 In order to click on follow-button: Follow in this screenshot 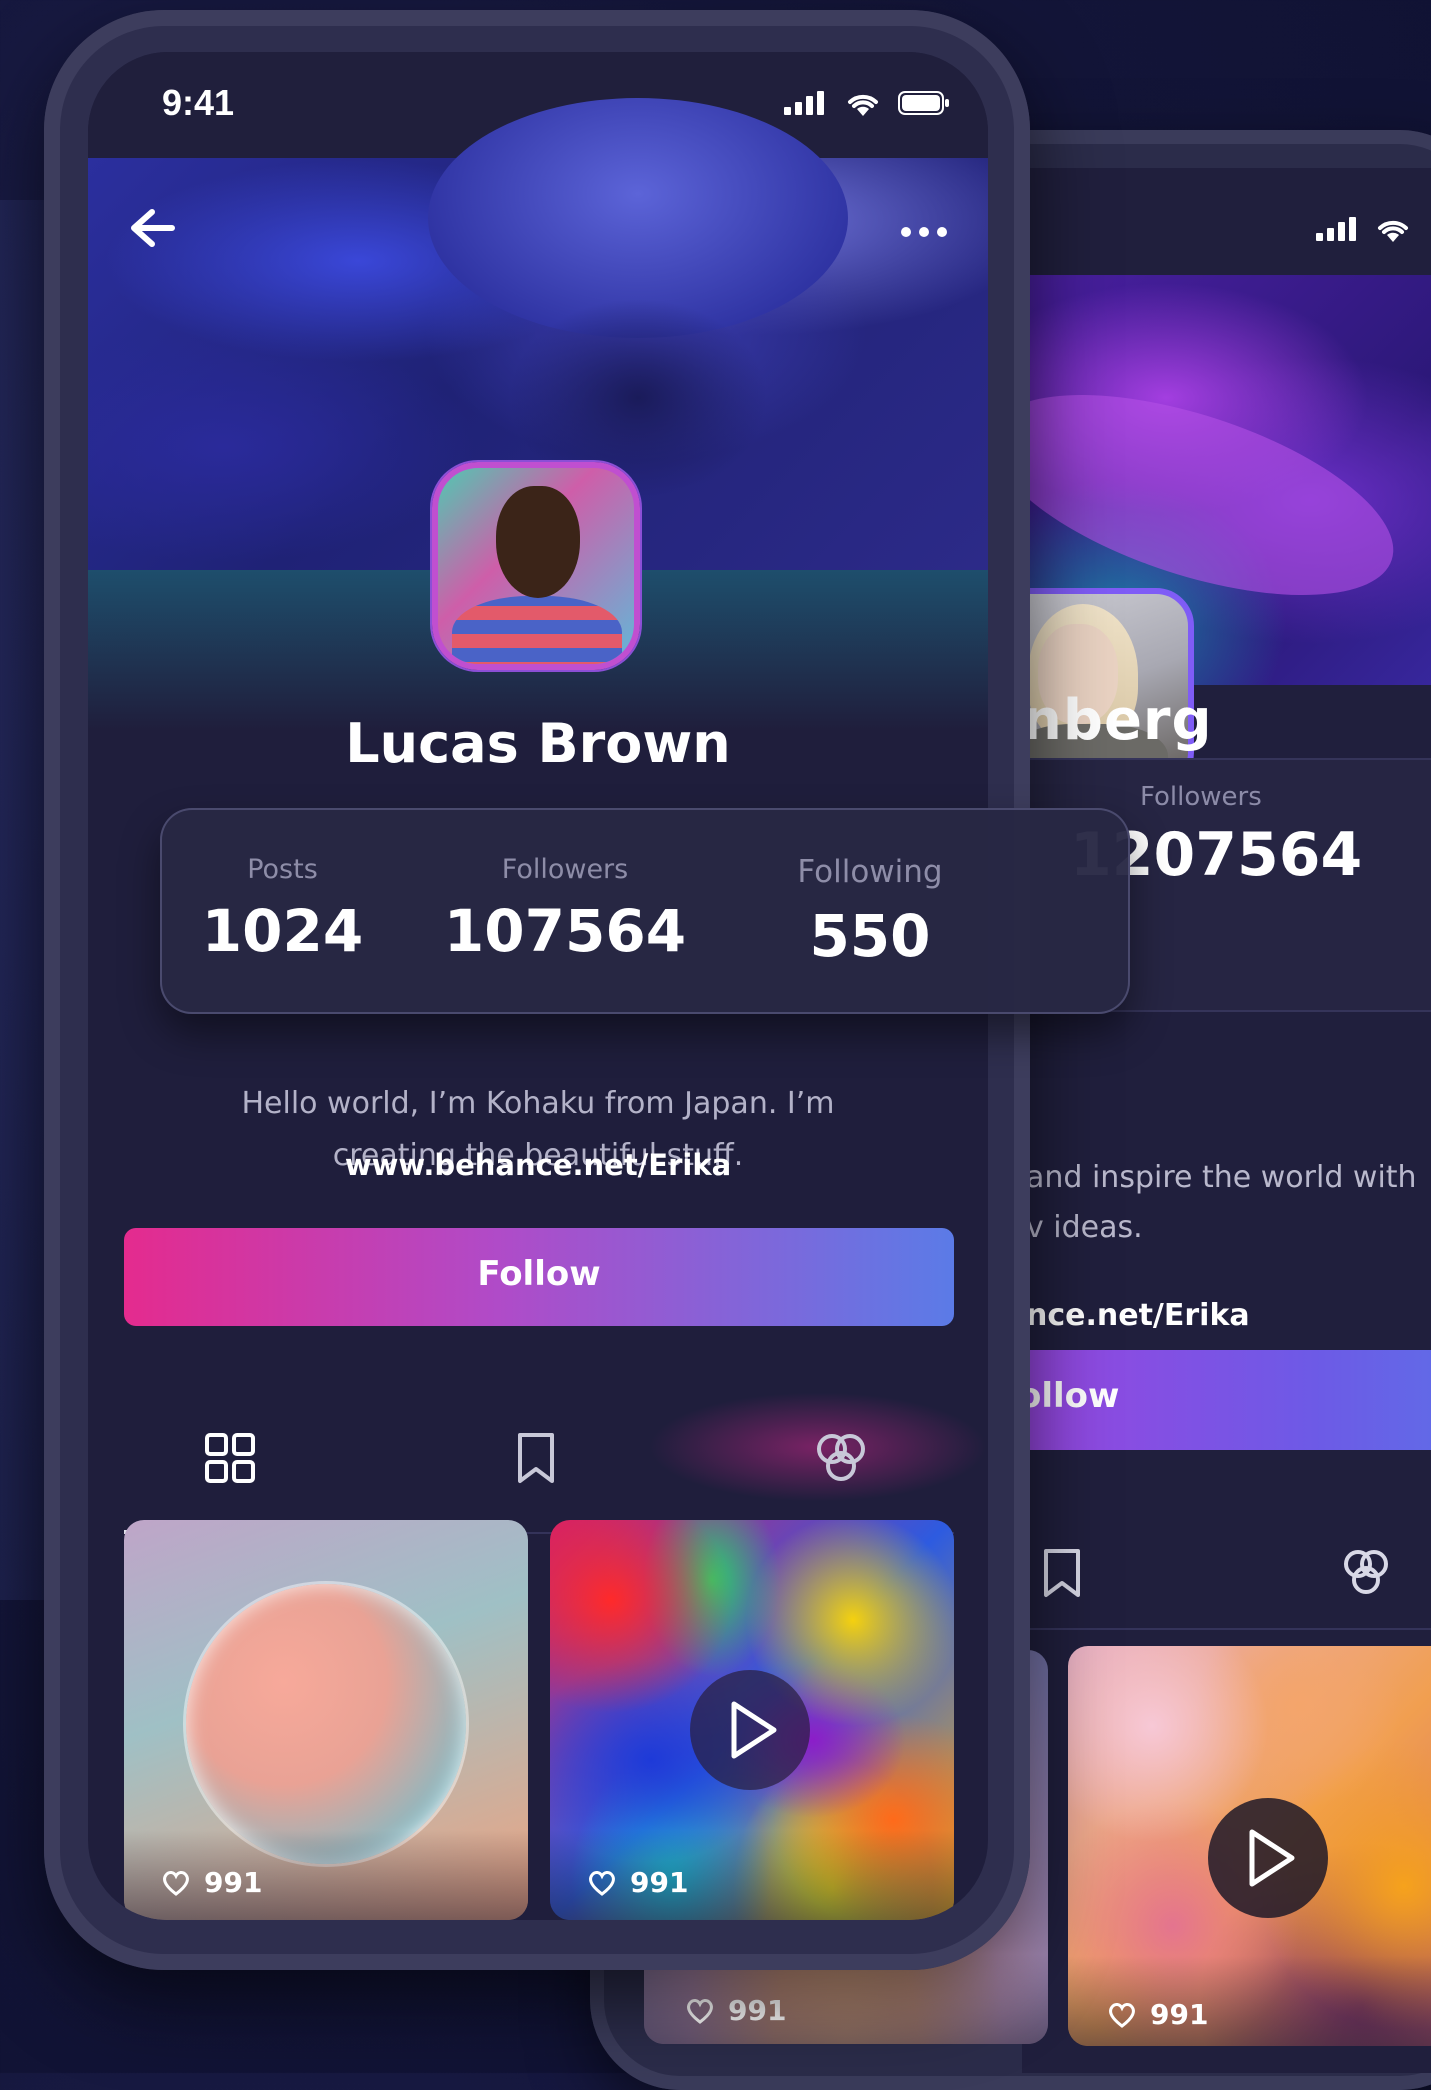, I will do `click(539, 1277)`.